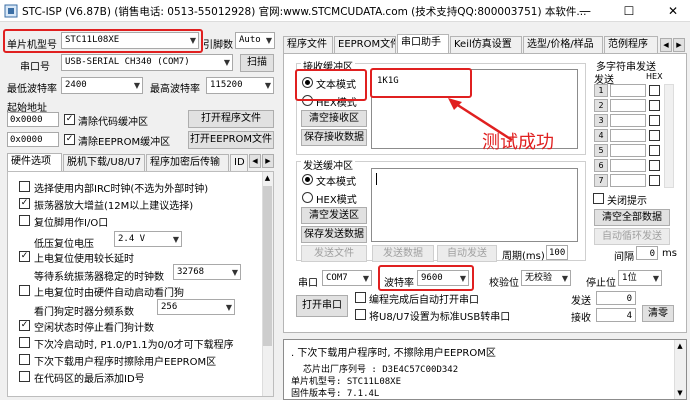 This screenshot has width=690, height=400. Describe the element at coordinates (632, 236) in the screenshot. I see `auto-loop-send-button: 自动循环发送` at that location.